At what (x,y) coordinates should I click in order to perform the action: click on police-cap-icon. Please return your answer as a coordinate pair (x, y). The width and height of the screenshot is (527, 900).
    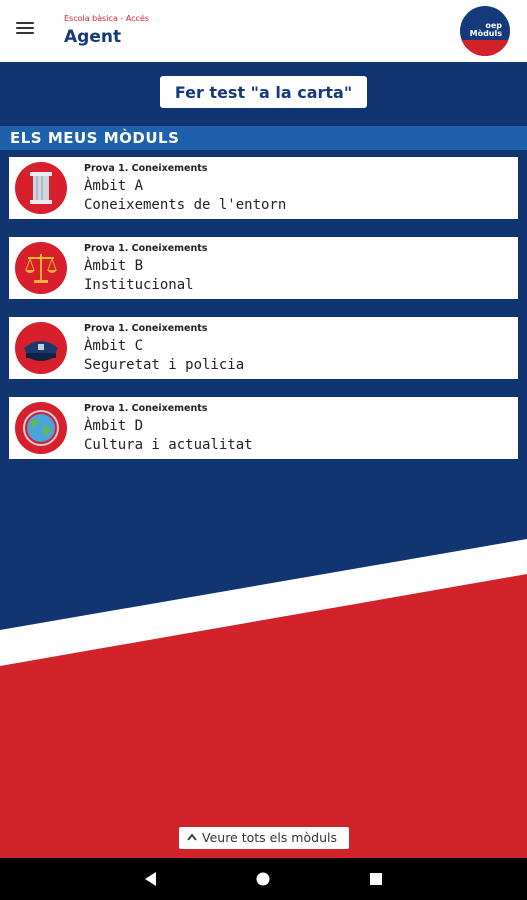
    Looking at the image, I should click on (41, 348).